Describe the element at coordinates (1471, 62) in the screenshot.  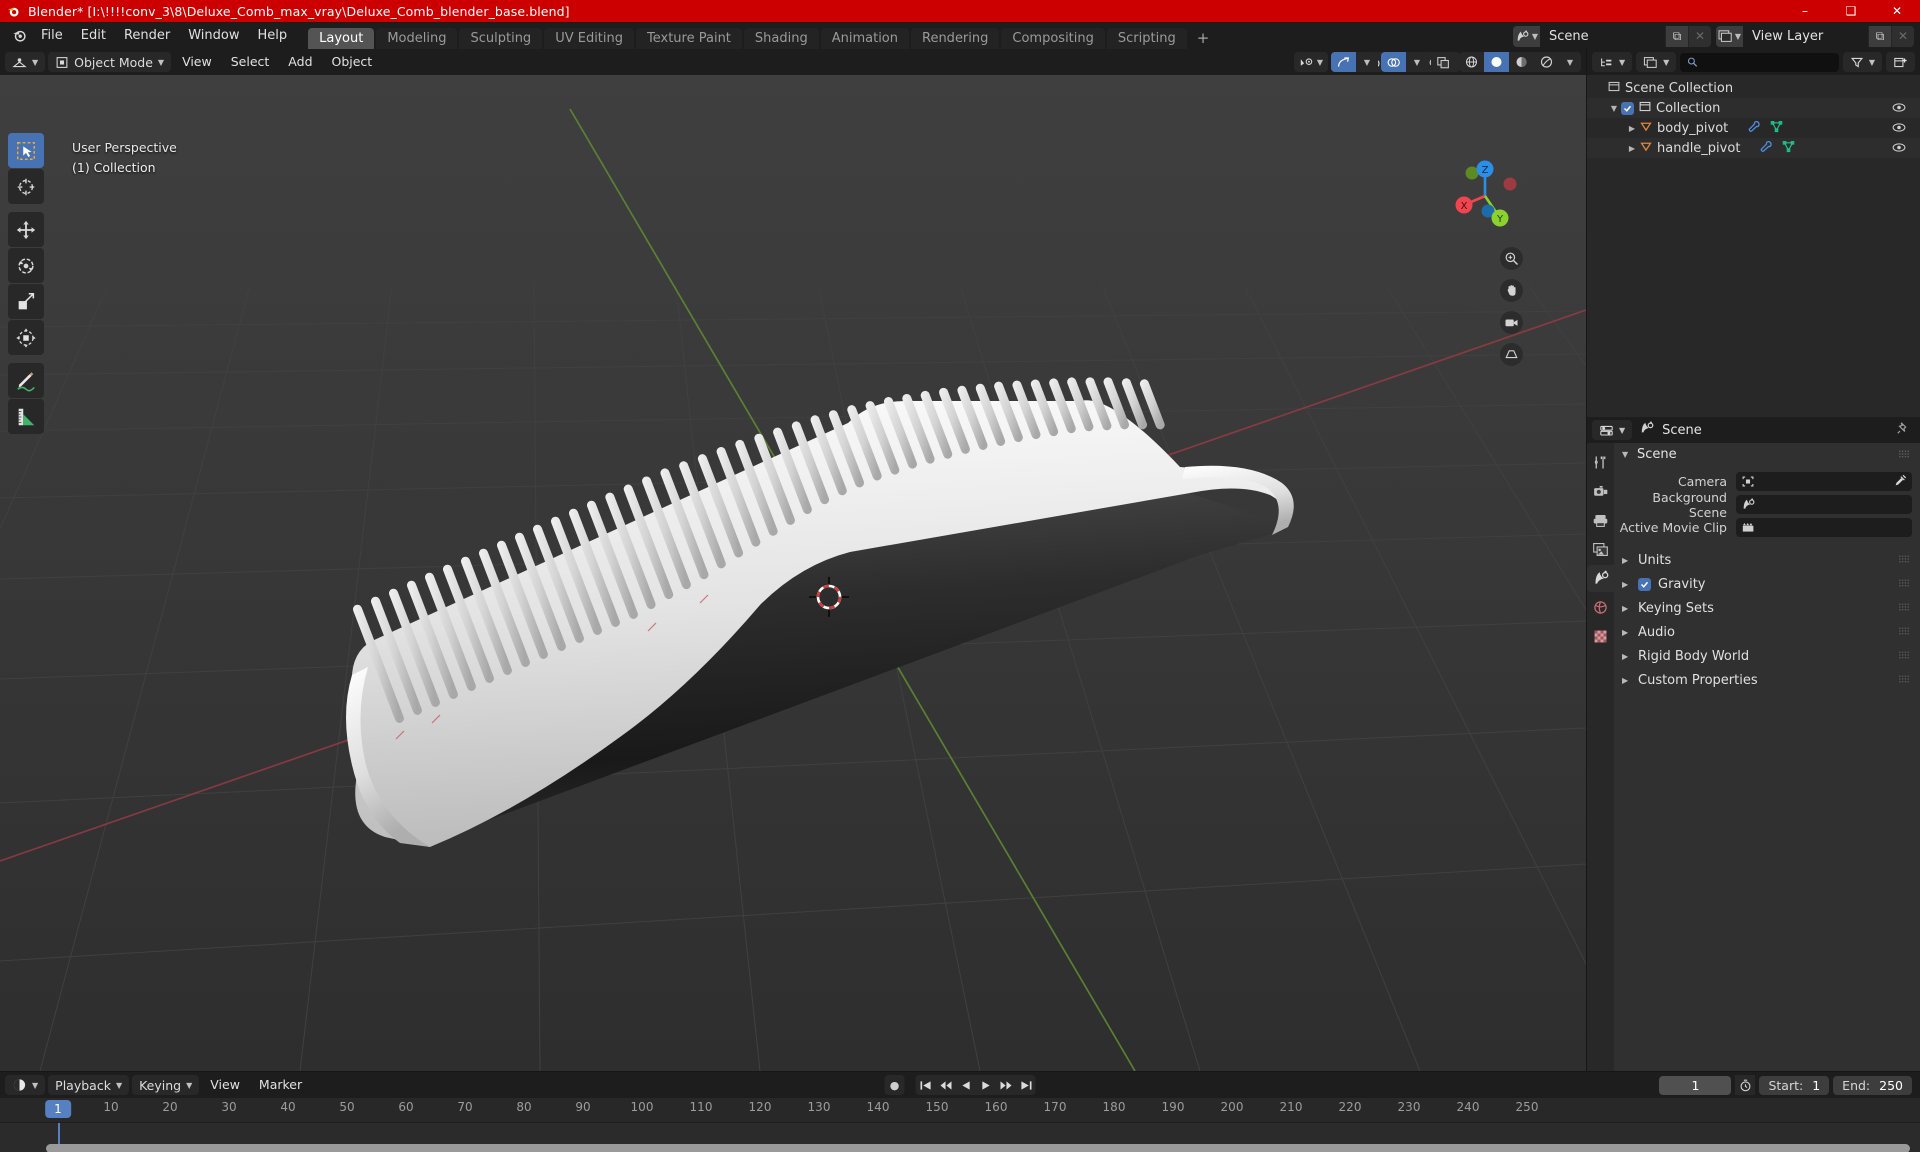
I see `wireframe-shading-icon` at that location.